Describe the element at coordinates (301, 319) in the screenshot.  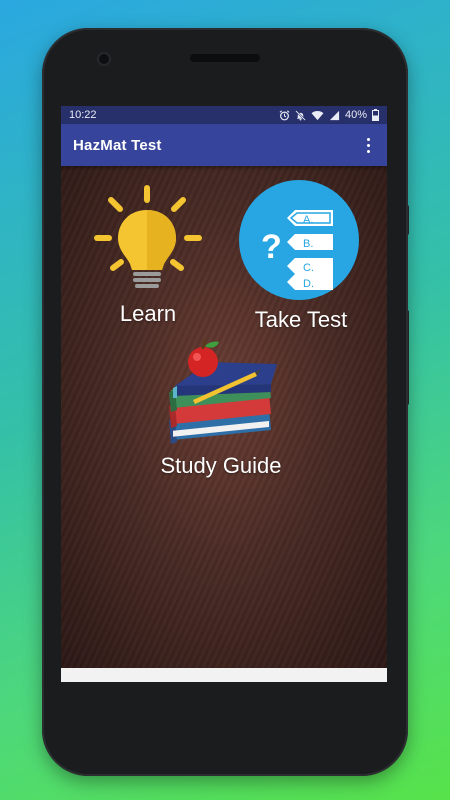
I see `take-test-label: Take Test` at that location.